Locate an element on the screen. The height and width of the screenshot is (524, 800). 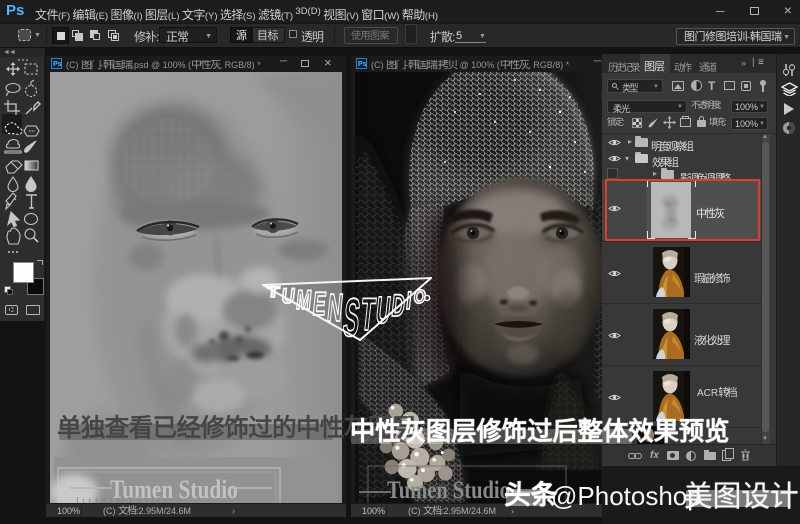
svg-text: T is located at coordinates (273, 292).